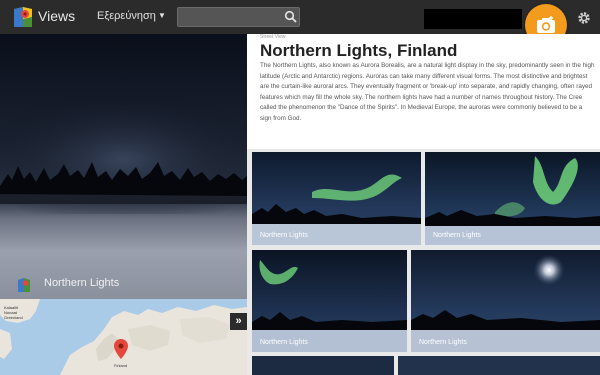  Describe the element at coordinates (546, 24) in the screenshot. I see `add-photo-icon` at that location.